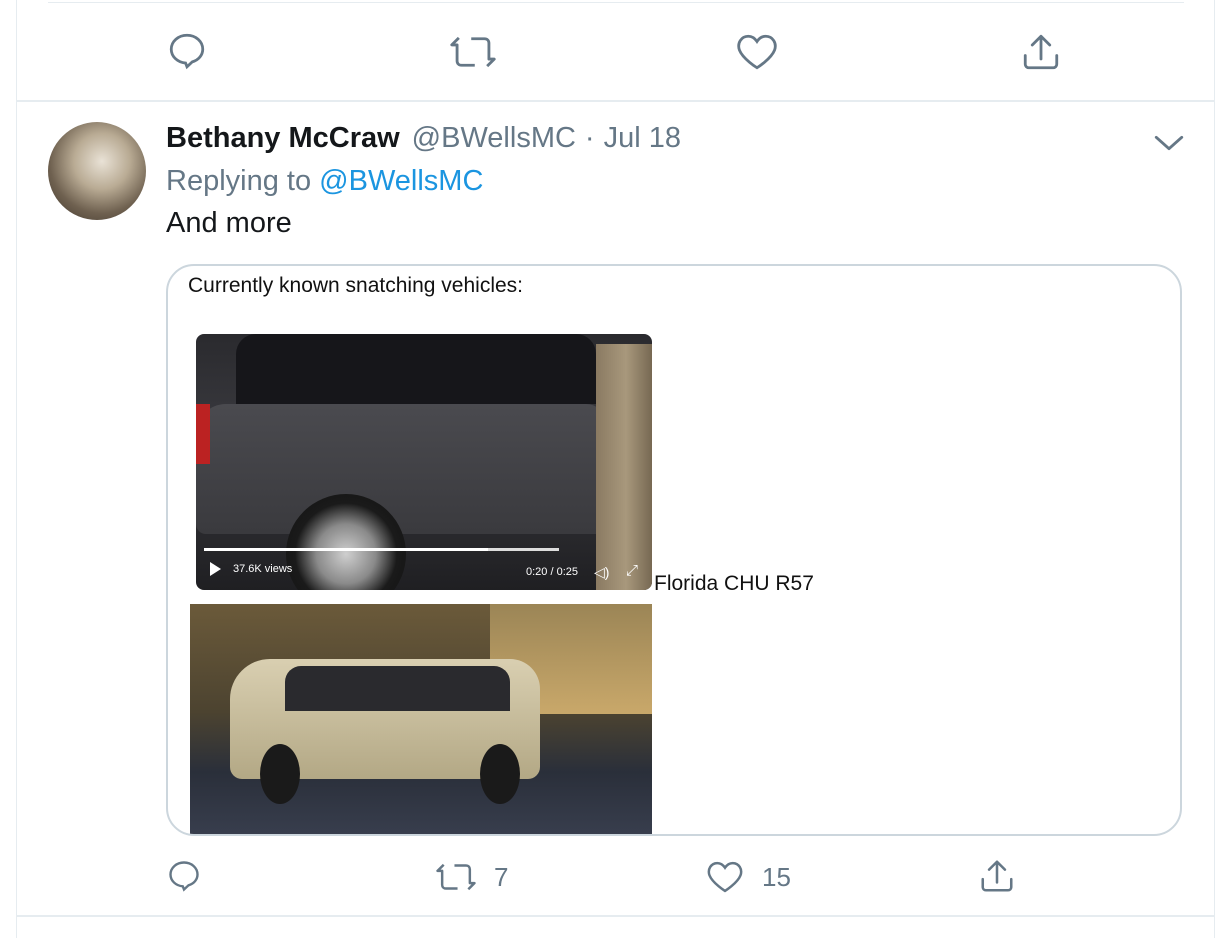 The width and height of the screenshot is (1224, 938). I want to click on soldier-figure, so click(624, 467).